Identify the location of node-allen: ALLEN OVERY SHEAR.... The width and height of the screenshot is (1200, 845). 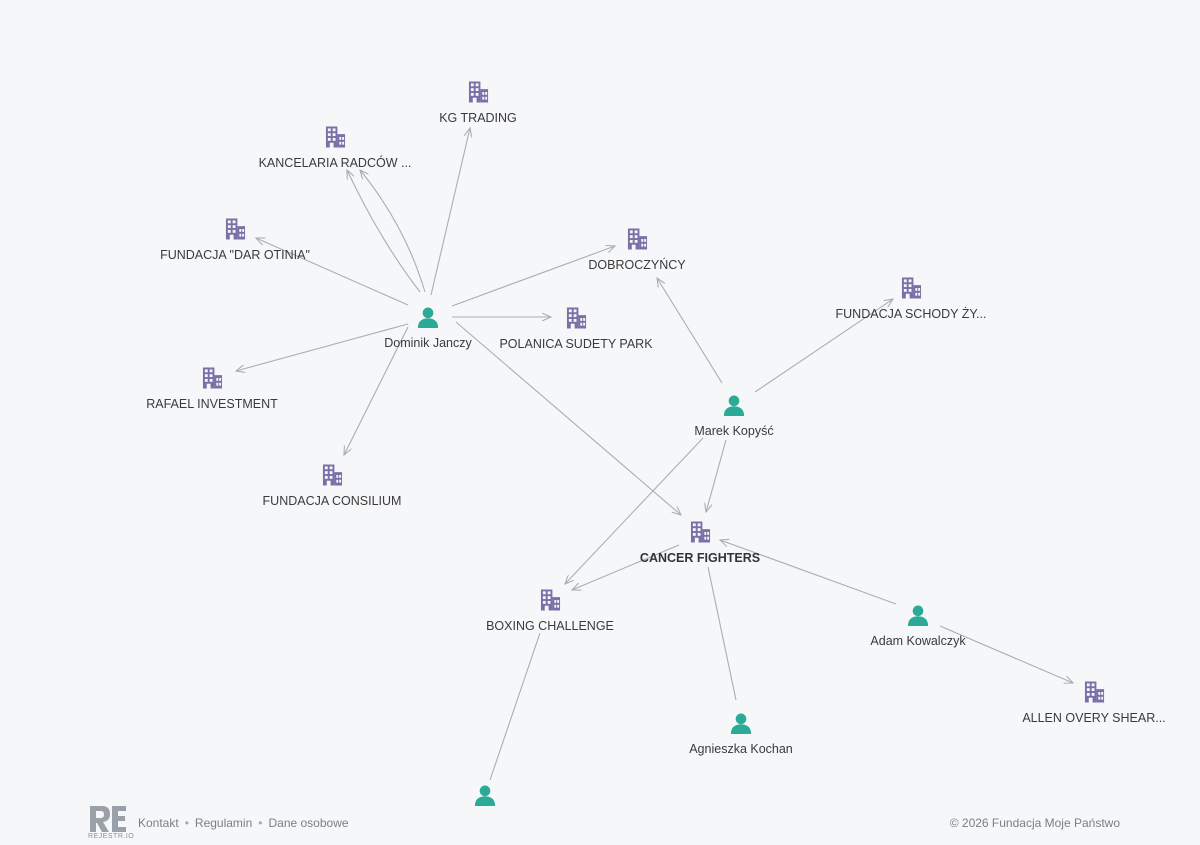
(1094, 703).